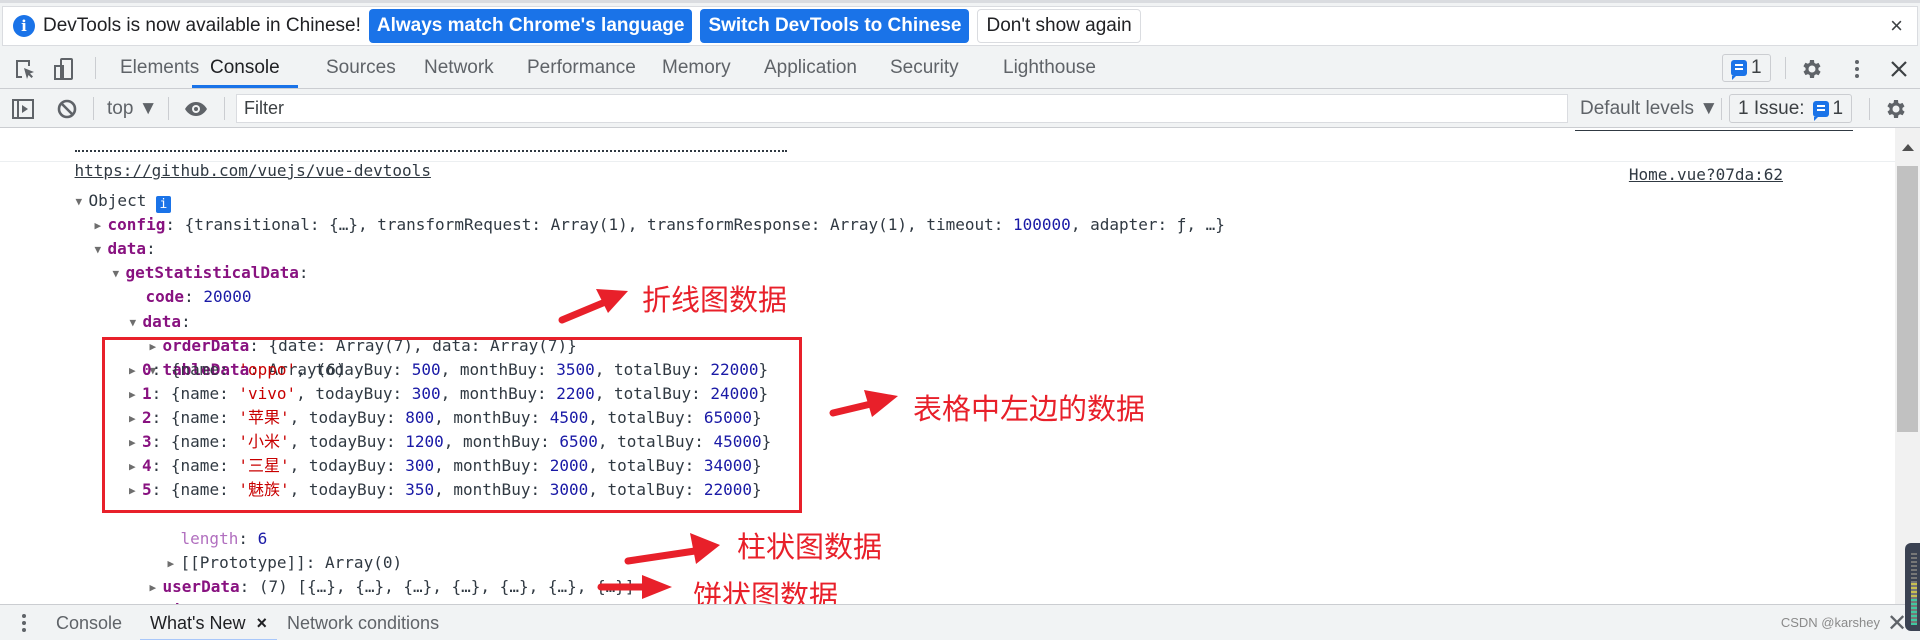 The image size is (1920, 640). Describe the element at coordinates (1059, 26) in the screenshot. I see `dont-show-again-button: Don't show again` at that location.